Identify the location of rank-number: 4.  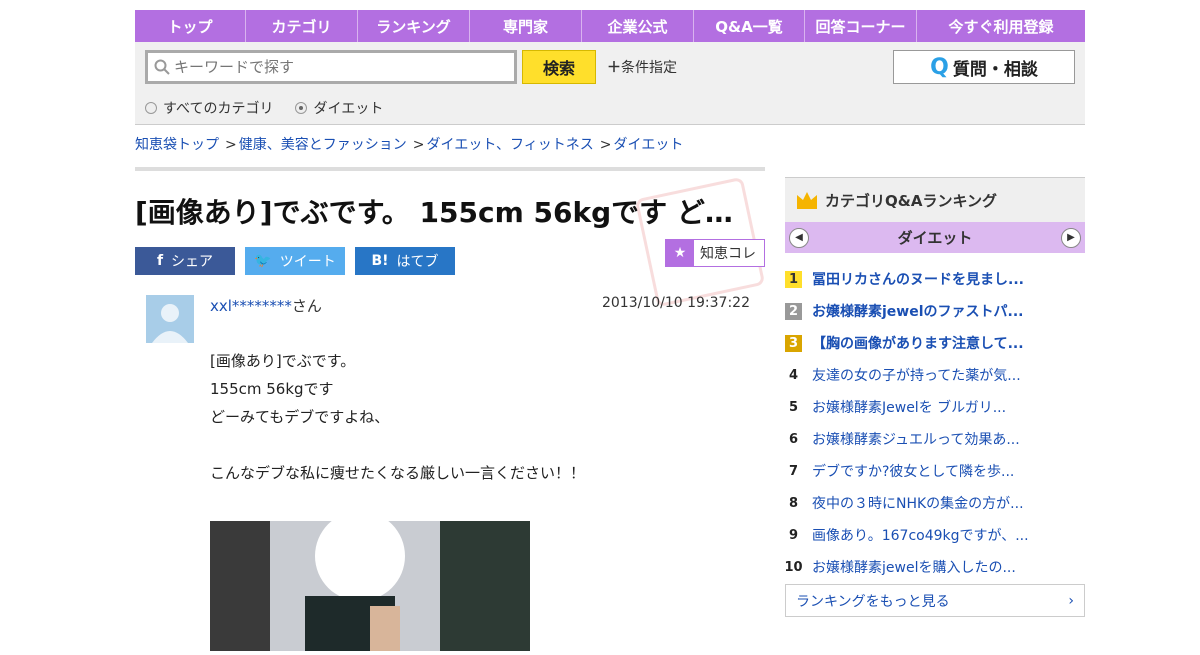
(793, 375).